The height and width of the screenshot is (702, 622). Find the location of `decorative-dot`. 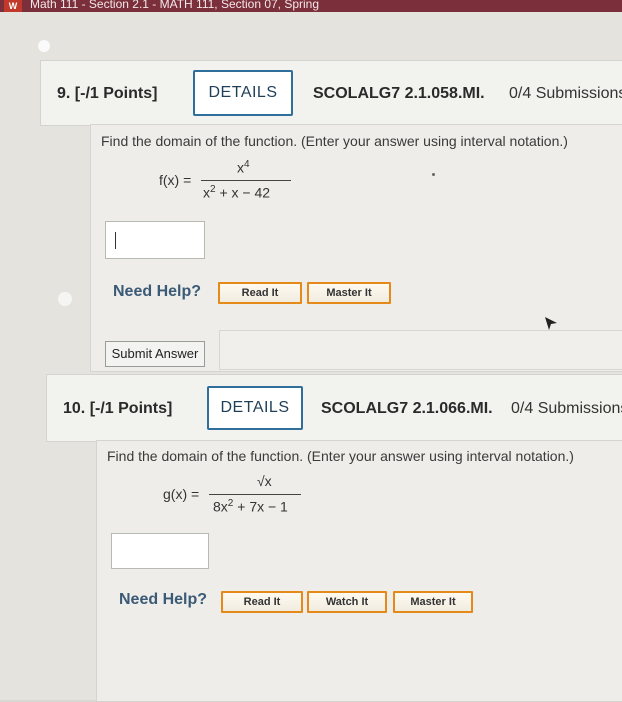

decorative-dot is located at coordinates (433, 174).